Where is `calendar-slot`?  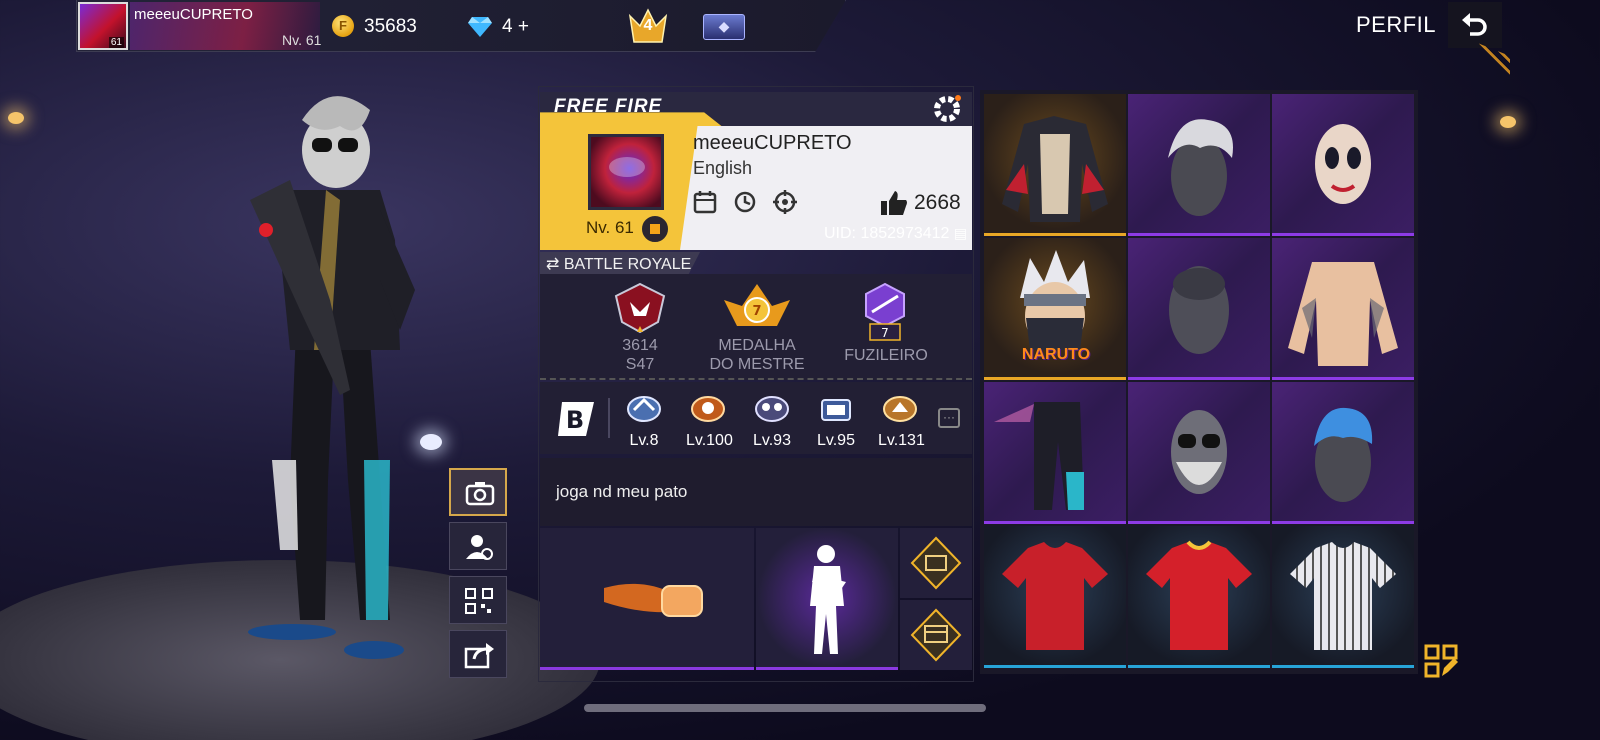 calendar-slot is located at coordinates (936, 635).